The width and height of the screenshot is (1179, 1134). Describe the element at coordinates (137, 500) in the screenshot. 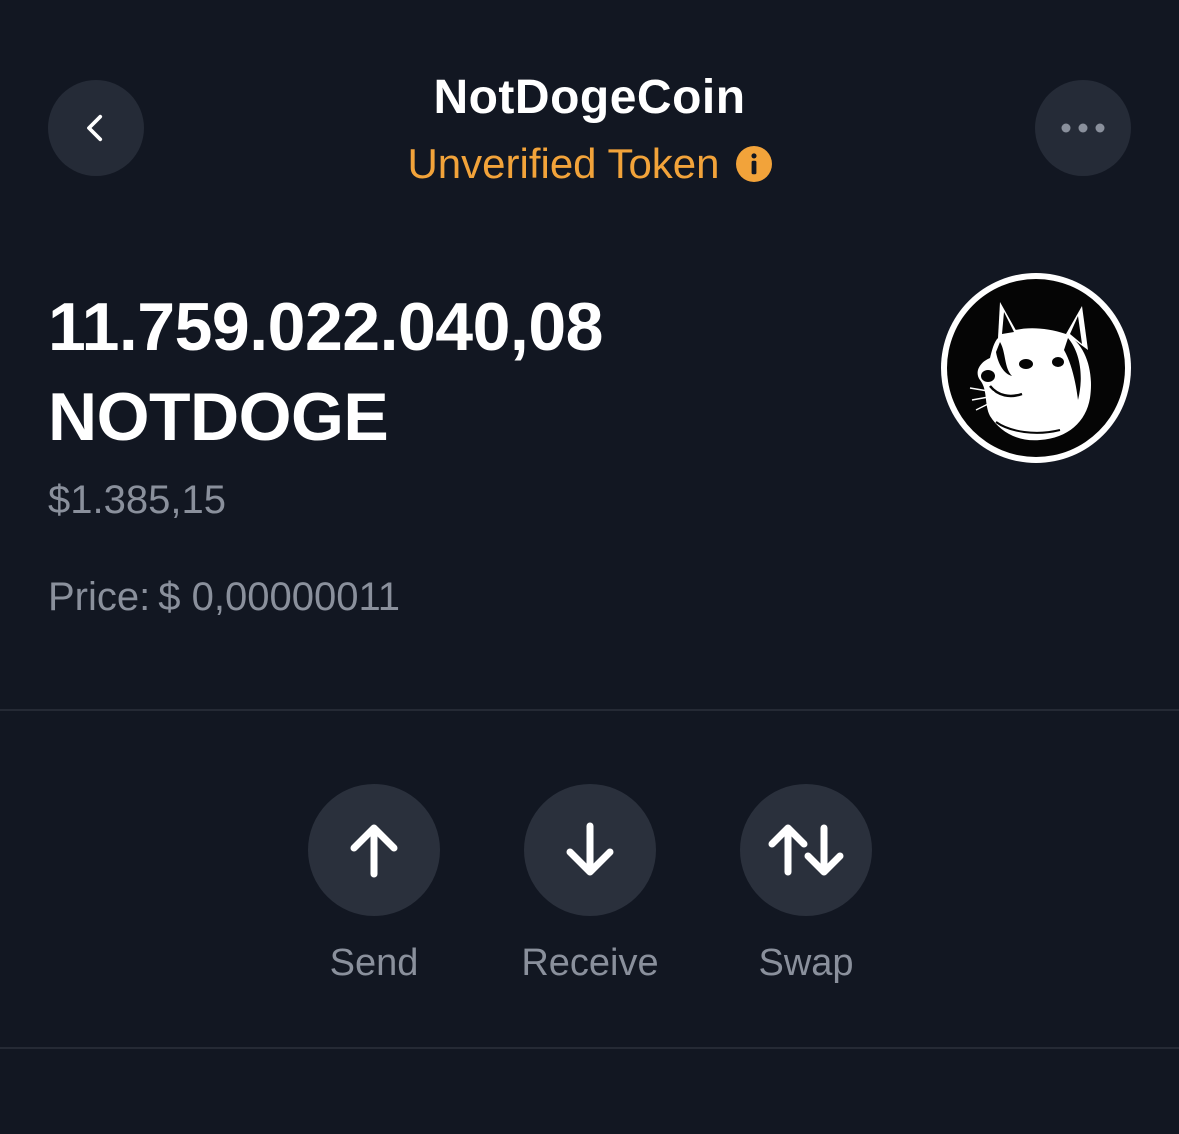

I see `fiat-value: $1.385,15` at that location.